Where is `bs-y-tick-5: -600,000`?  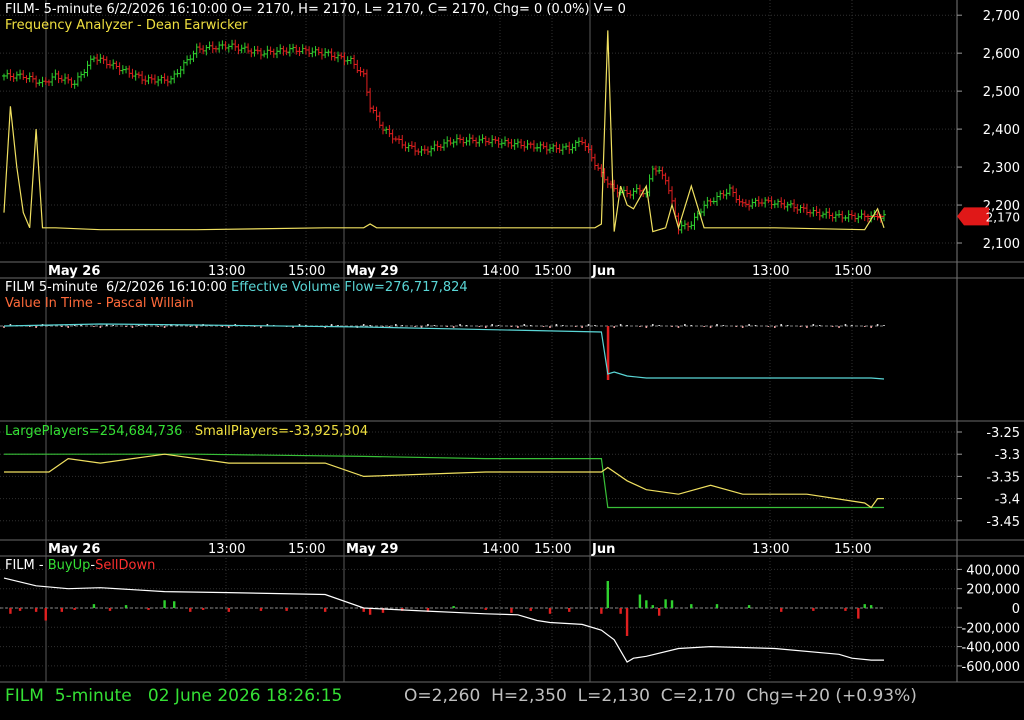
bs-y-tick-5: -600,000 is located at coordinates (991, 667).